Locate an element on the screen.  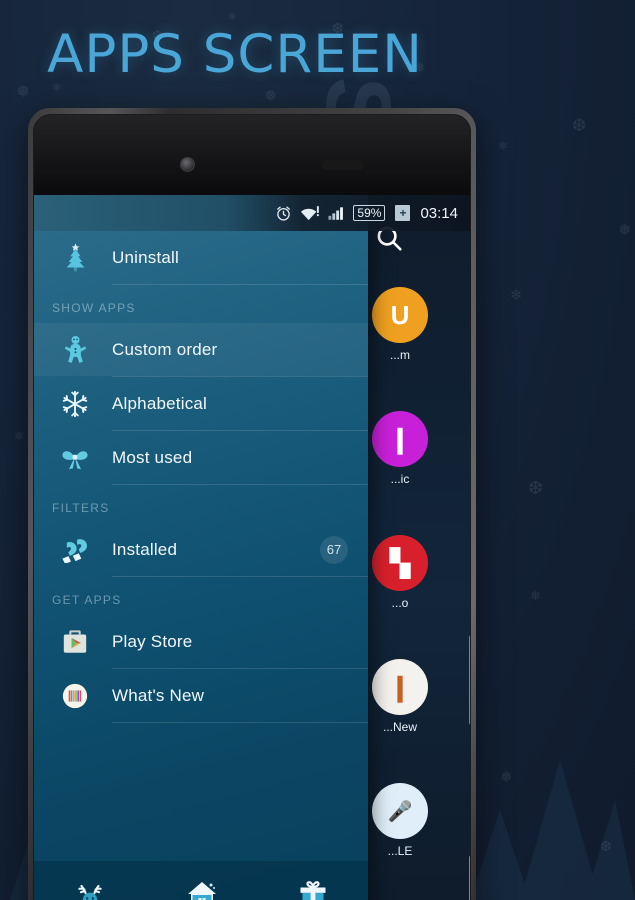
page-title: APPS SCREEN is located at coordinates (235, 54).